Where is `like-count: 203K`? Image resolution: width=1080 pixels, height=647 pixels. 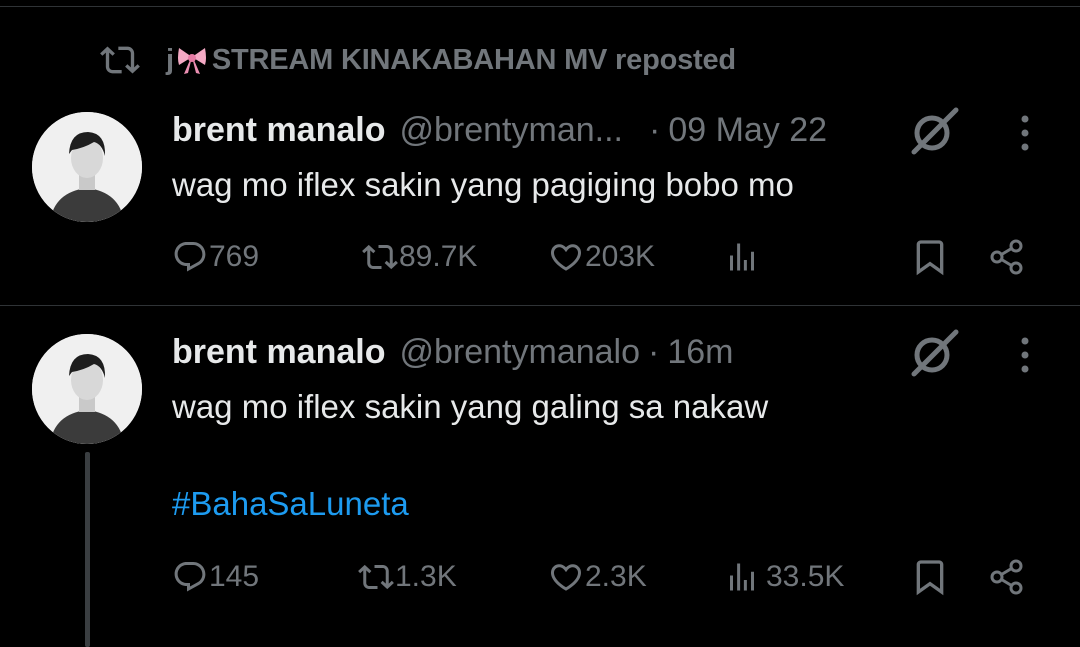 like-count: 203K is located at coordinates (620, 256).